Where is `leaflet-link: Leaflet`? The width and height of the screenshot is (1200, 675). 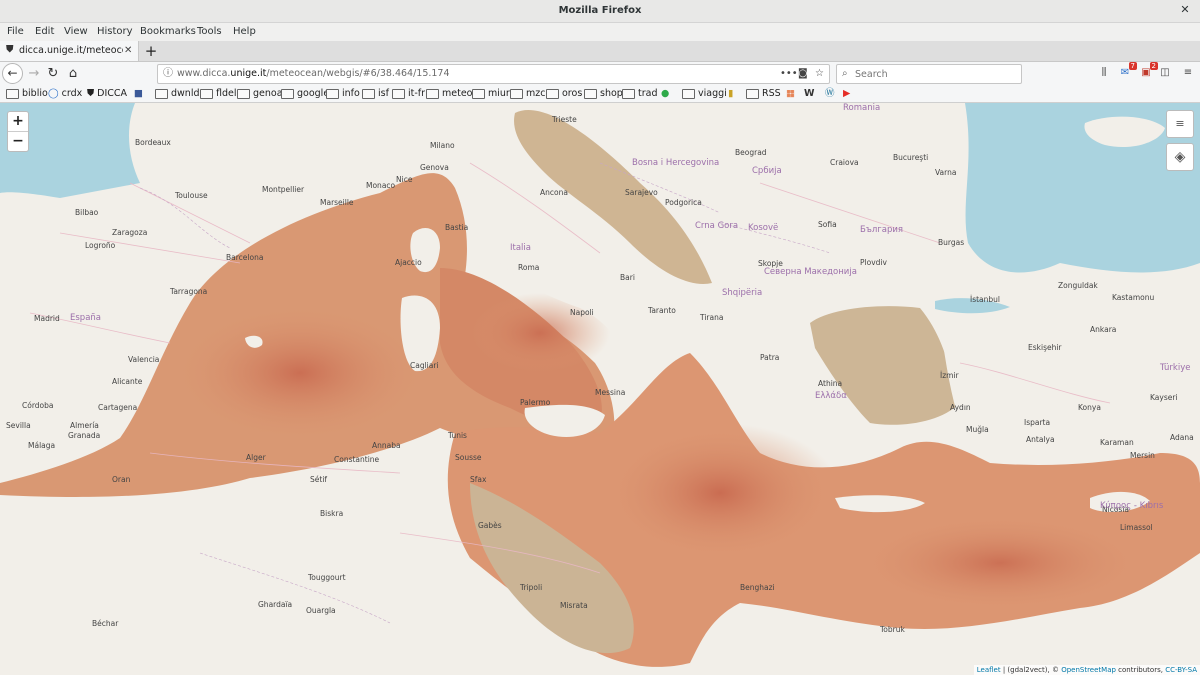 leaflet-link: Leaflet is located at coordinates (989, 670).